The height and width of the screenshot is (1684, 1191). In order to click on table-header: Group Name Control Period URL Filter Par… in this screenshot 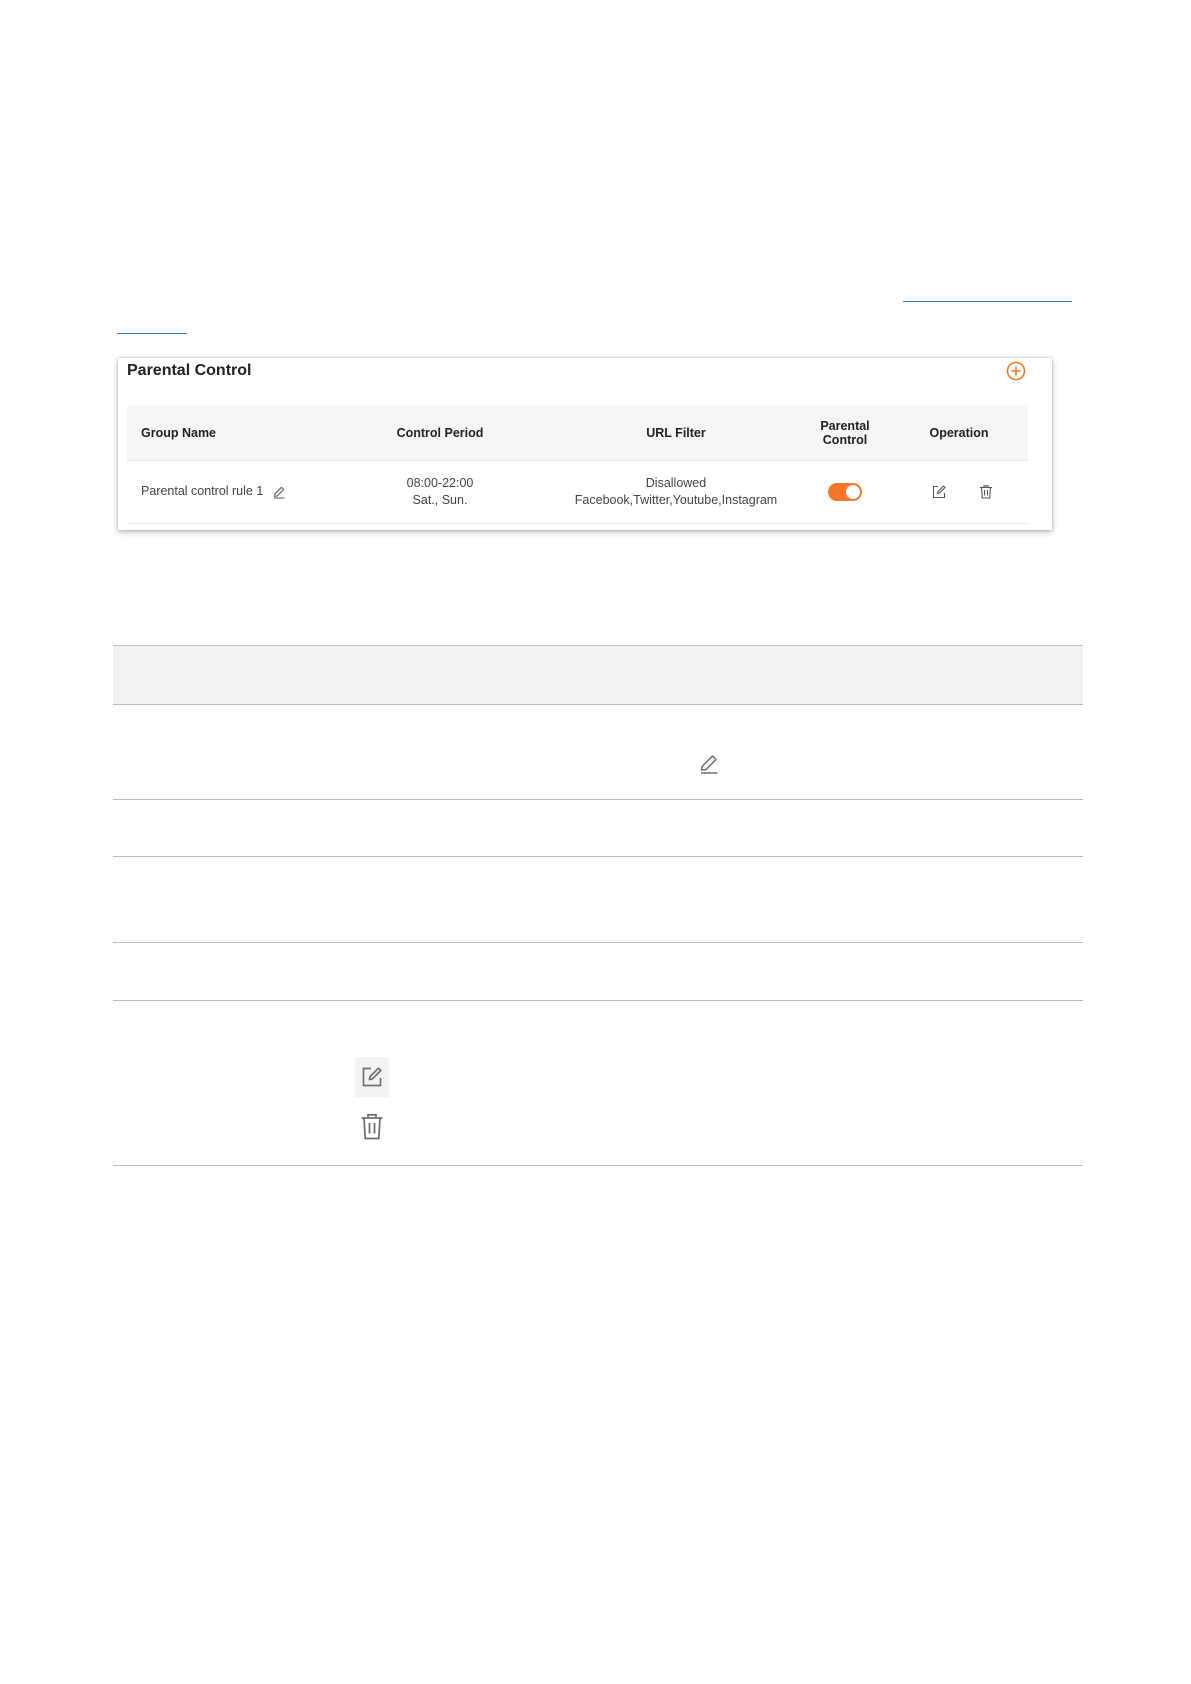, I will do `click(577, 433)`.